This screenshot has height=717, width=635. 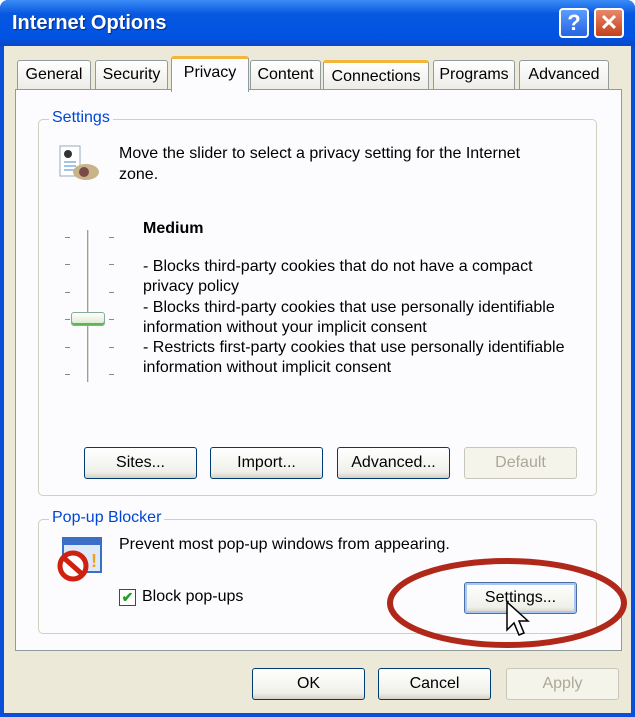 I want to click on settings-group-label: Settings, so click(x=81, y=118).